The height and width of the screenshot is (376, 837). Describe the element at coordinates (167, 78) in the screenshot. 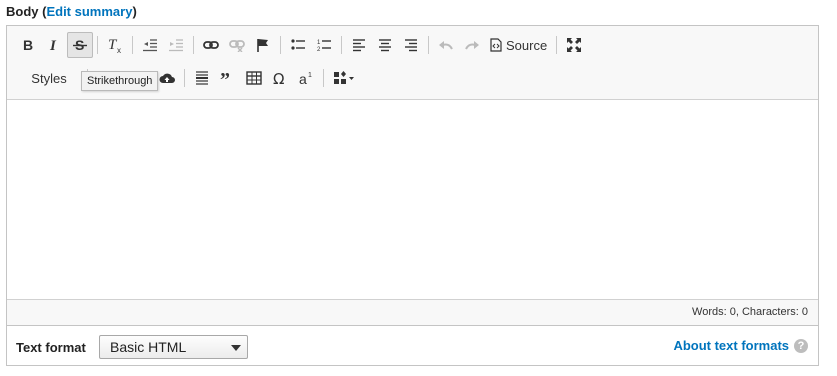

I see `upload-cloud-icon` at that location.